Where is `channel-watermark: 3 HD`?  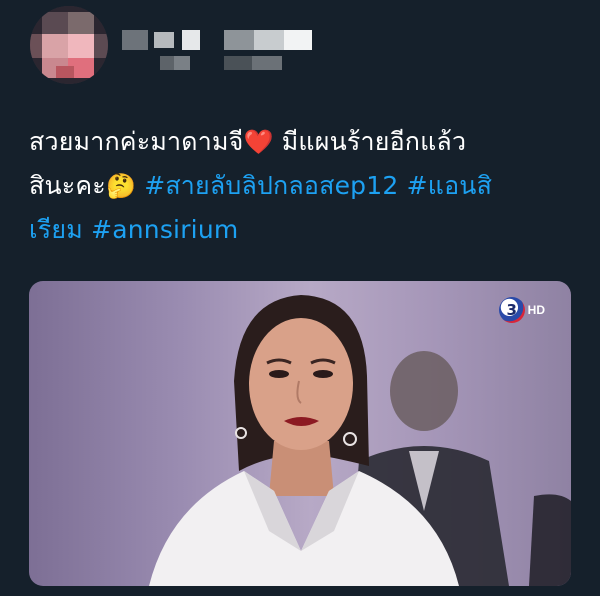 channel-watermark: 3 HD is located at coordinates (521, 310).